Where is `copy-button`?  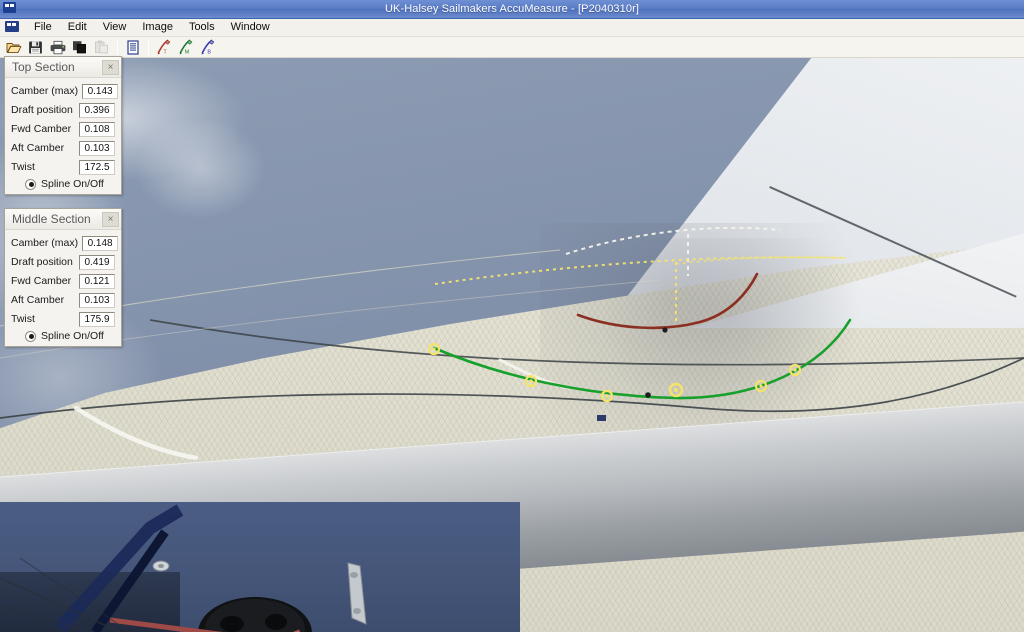 copy-button is located at coordinates (79, 47).